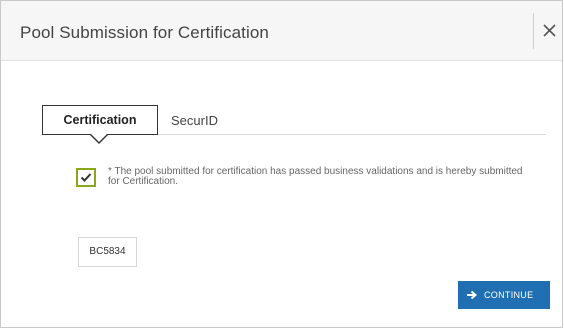 This screenshot has width=564, height=329. I want to click on active-tab-caret-fill, so click(99, 138).